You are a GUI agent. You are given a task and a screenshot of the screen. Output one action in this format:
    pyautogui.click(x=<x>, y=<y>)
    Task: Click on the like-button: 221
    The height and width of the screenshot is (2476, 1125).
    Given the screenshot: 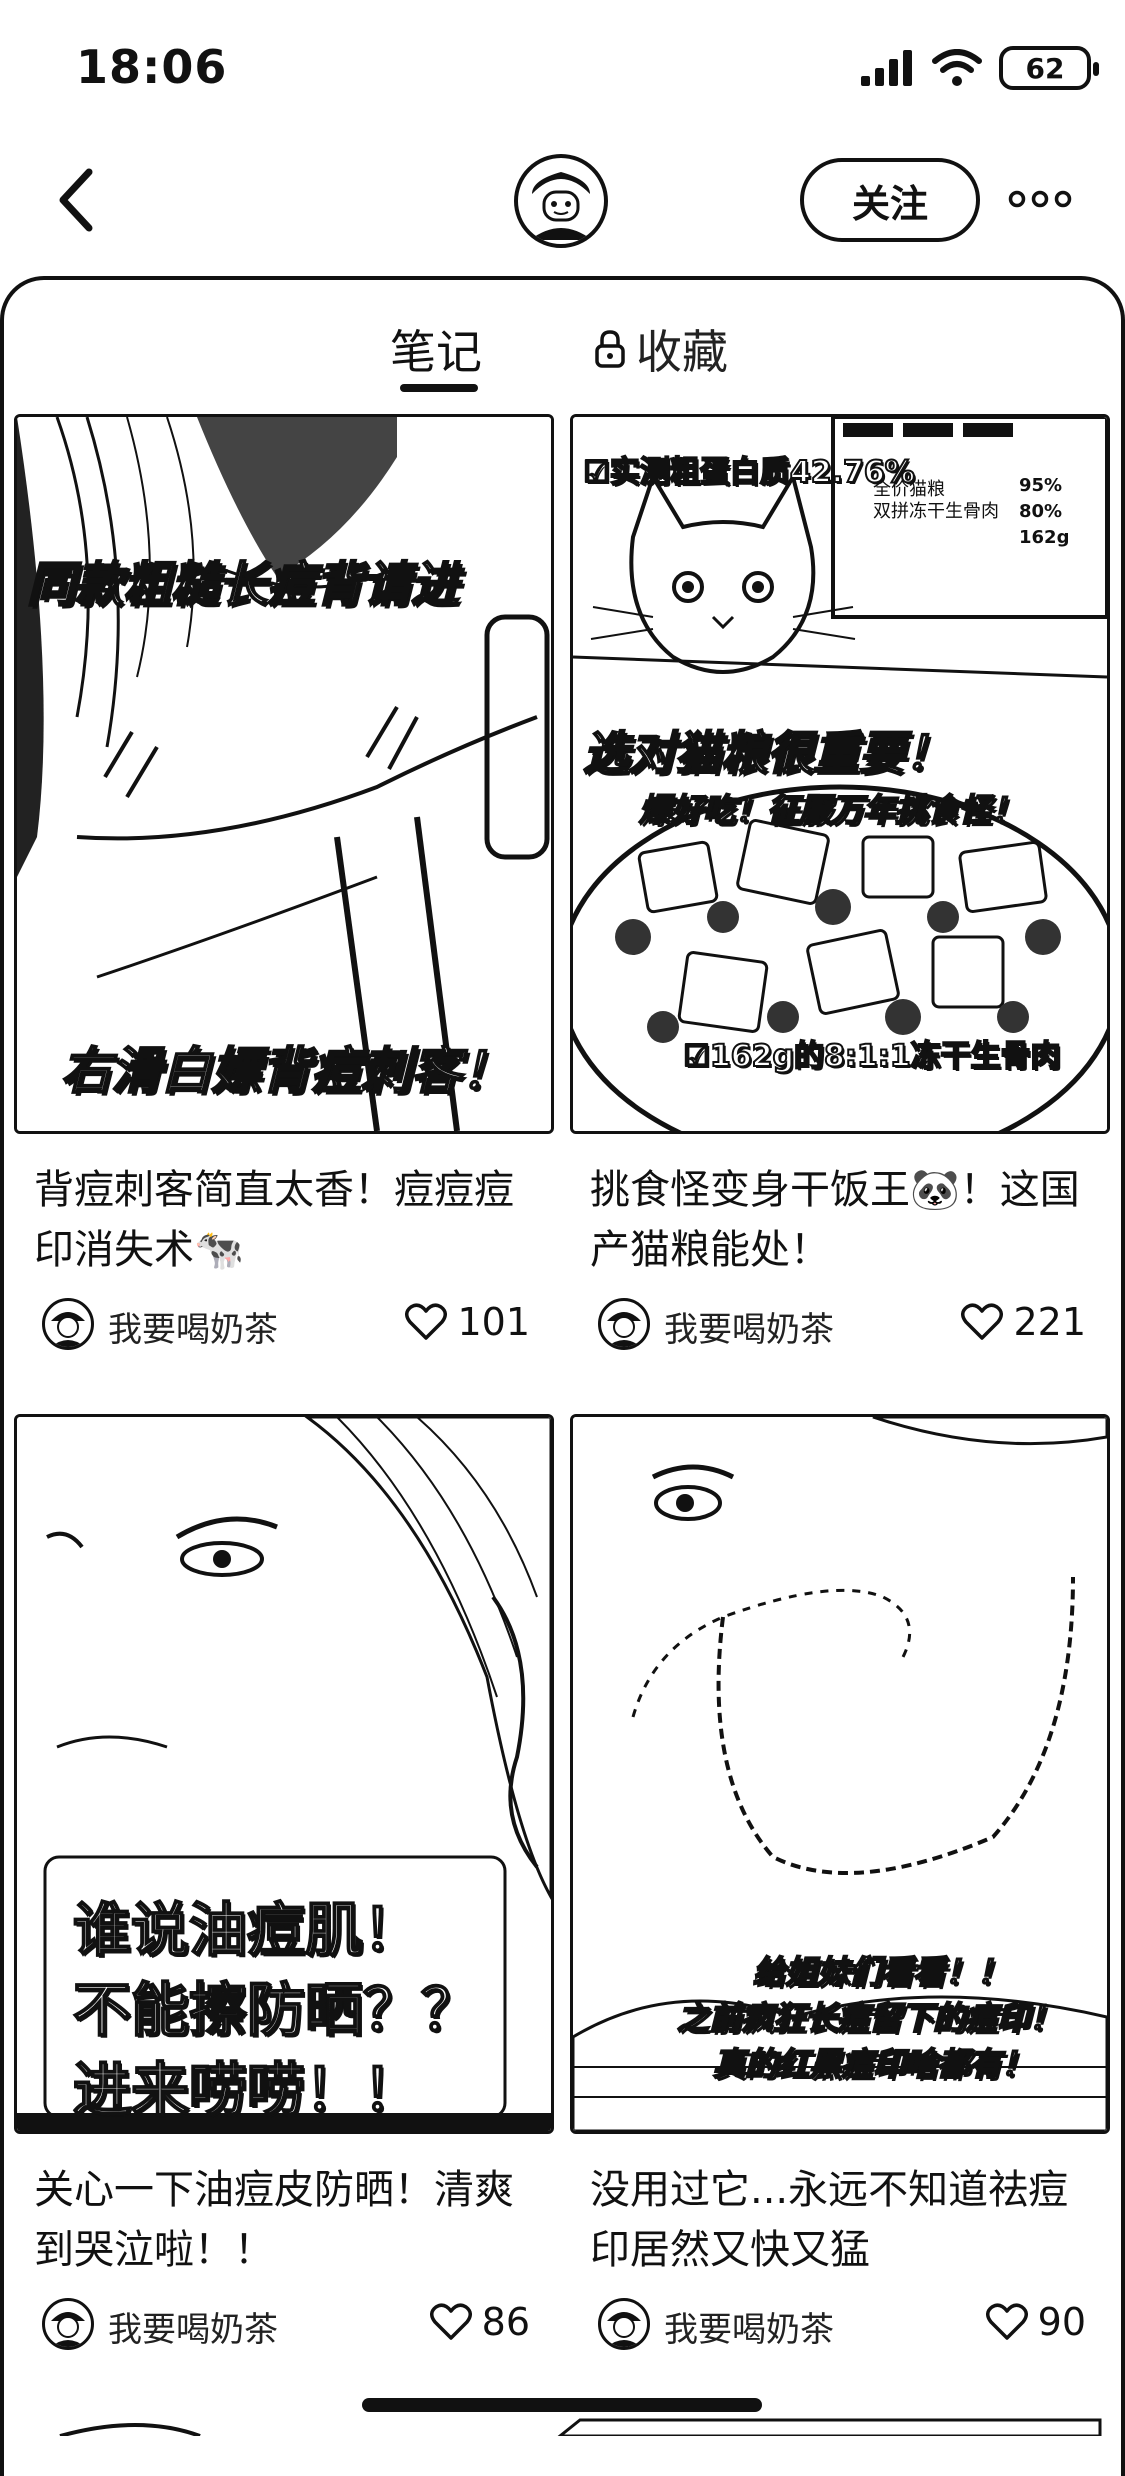 What is the action you would take?
    pyautogui.click(x=1023, y=1322)
    